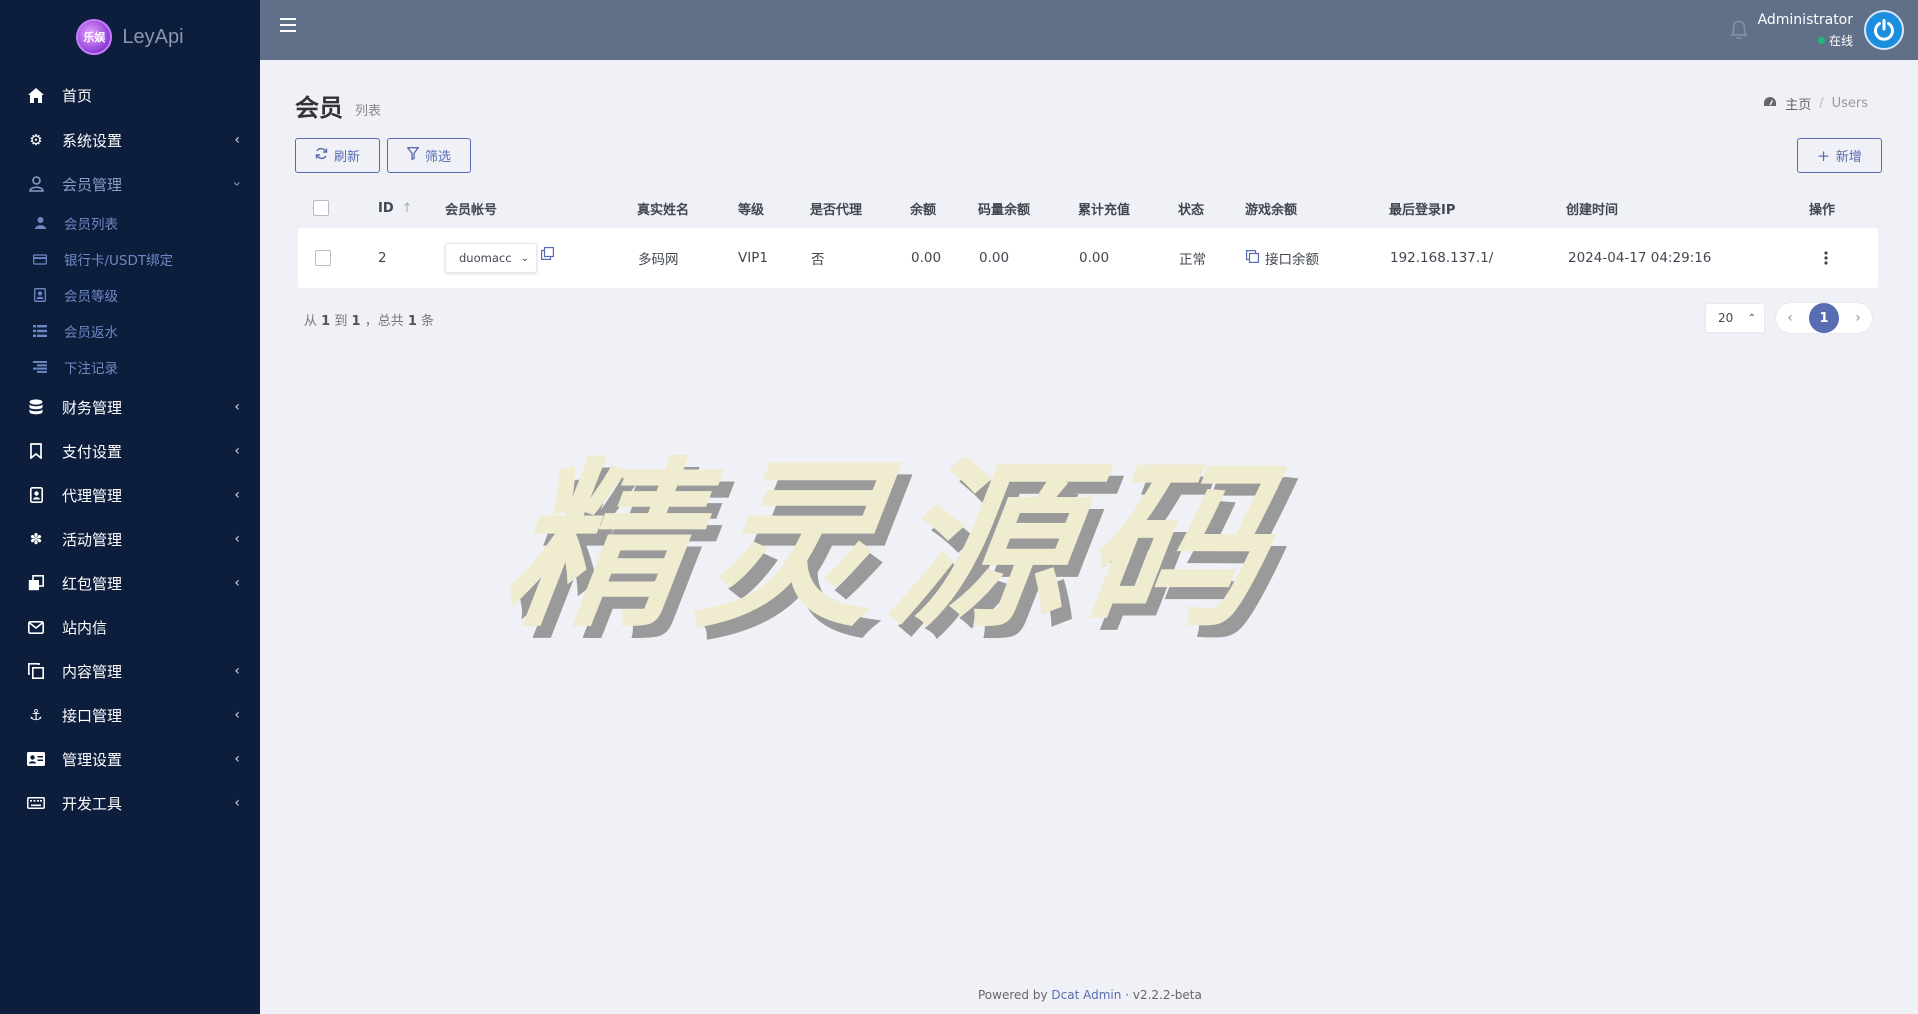 This screenshot has width=1918, height=1014. Describe the element at coordinates (36, 451) in the screenshot. I see `bookmark-icon` at that location.